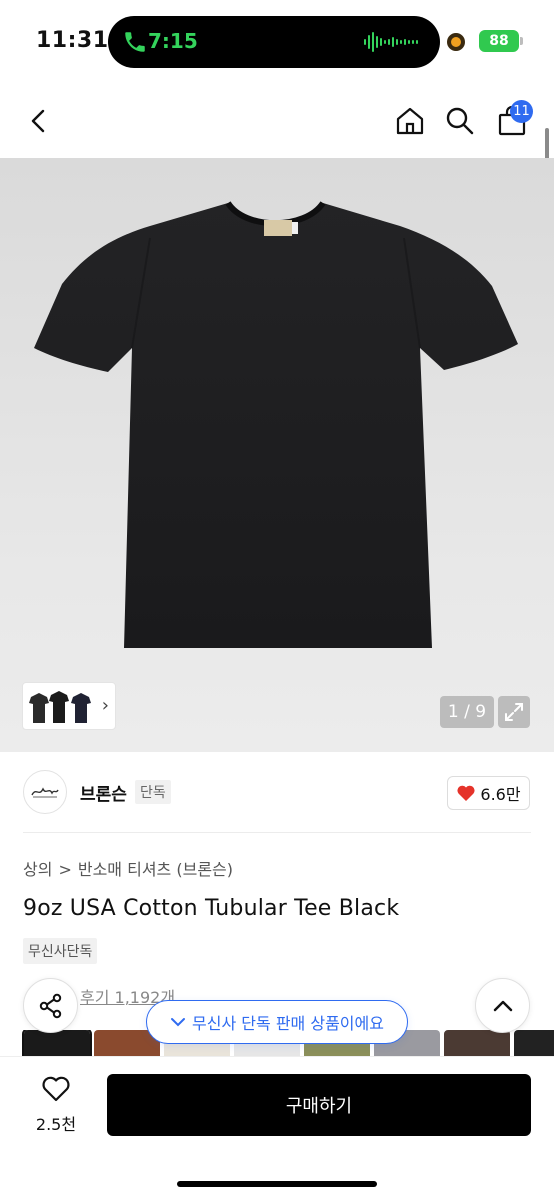 The height and width of the screenshot is (1200, 554). Describe the element at coordinates (72, 40) in the screenshot. I see `status-time: 11:31` at that location.